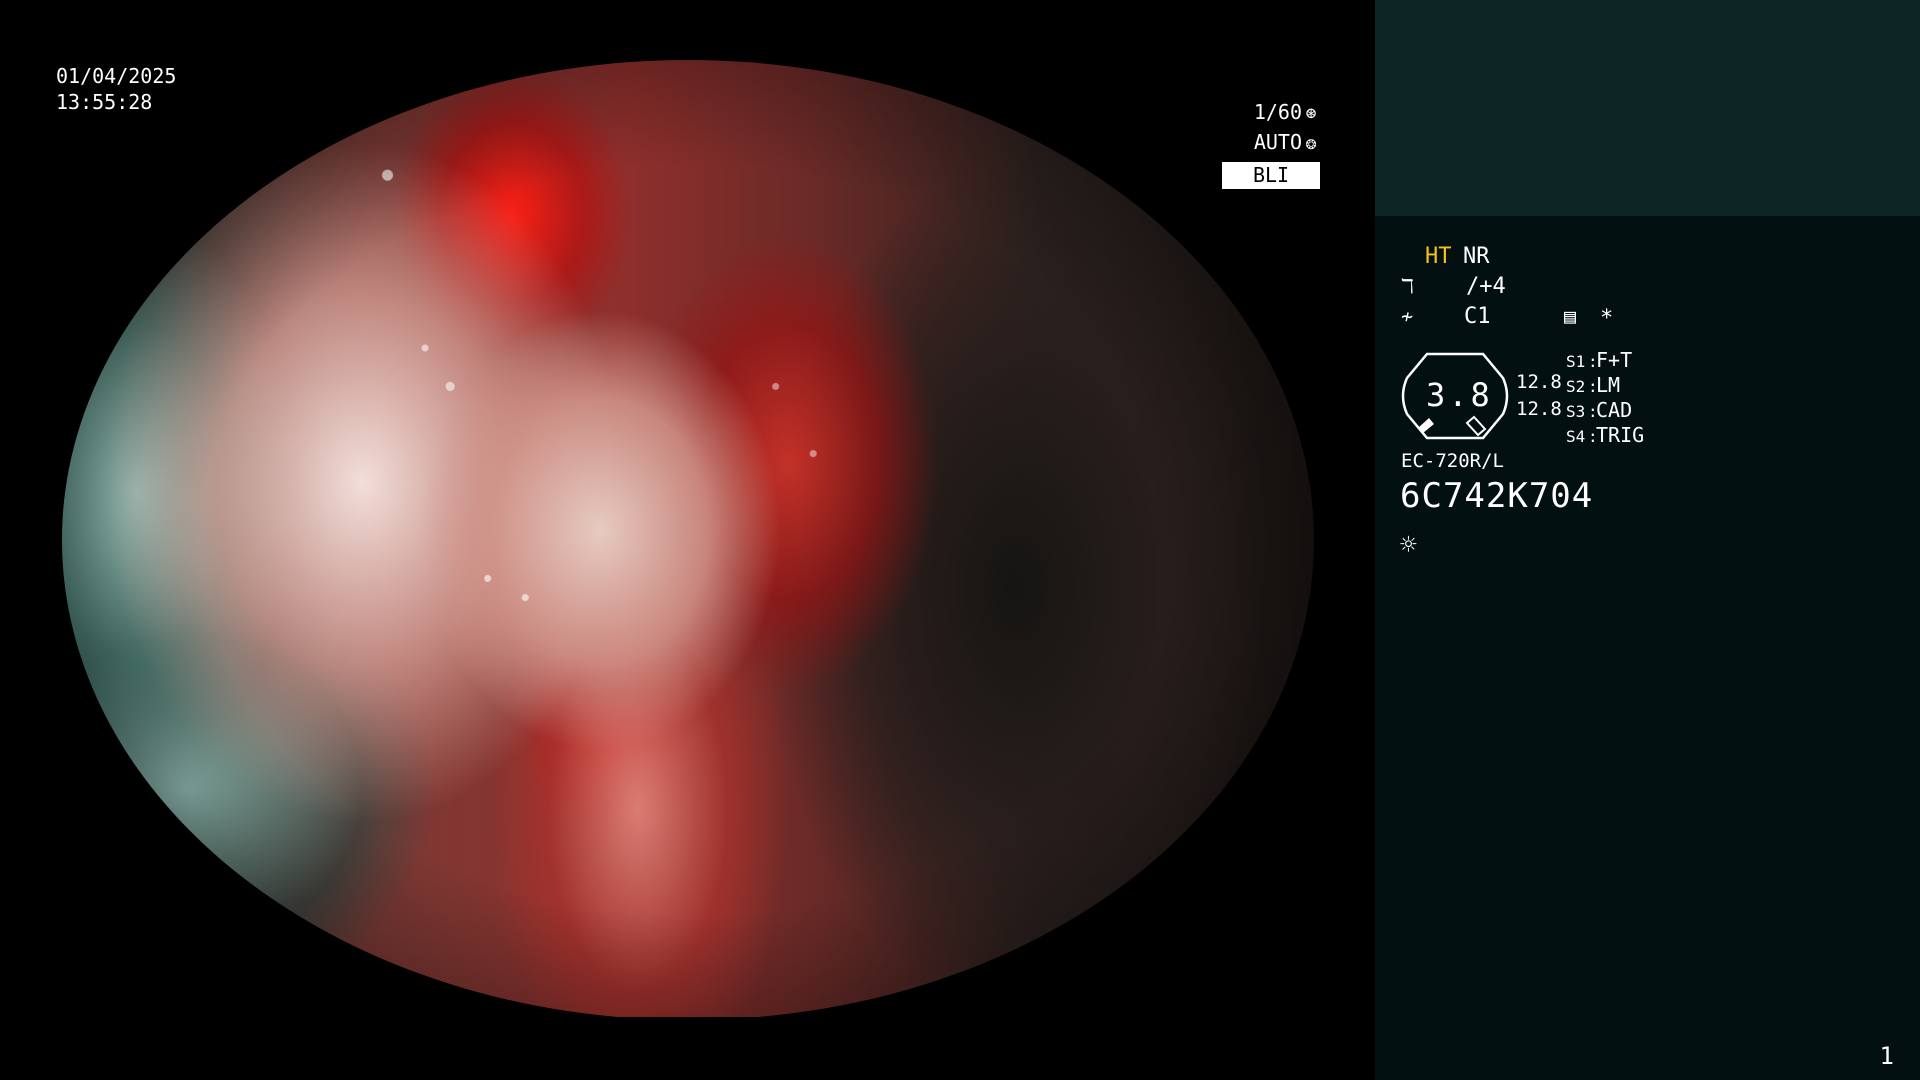 This screenshot has width=1920, height=1080. Describe the element at coordinates (1647, 108) in the screenshot. I see `info-panel-header` at that location.